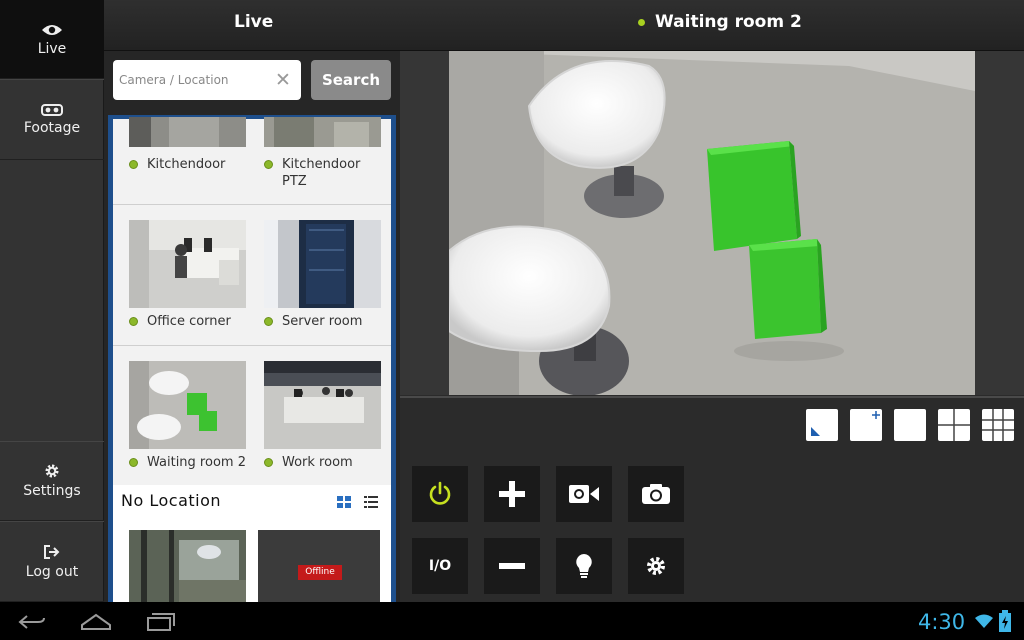 The width and height of the screenshot is (1024, 640). Describe the element at coordinates (320, 572) in the screenshot. I see `offline-badge: Offline` at that location.